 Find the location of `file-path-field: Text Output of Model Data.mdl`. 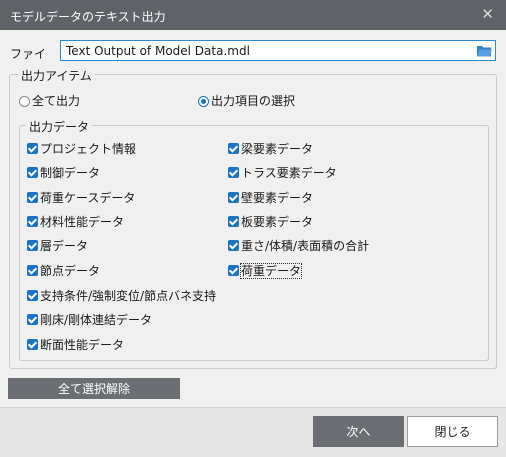

file-path-field: Text Output of Model Data.mdl is located at coordinates (278, 50).